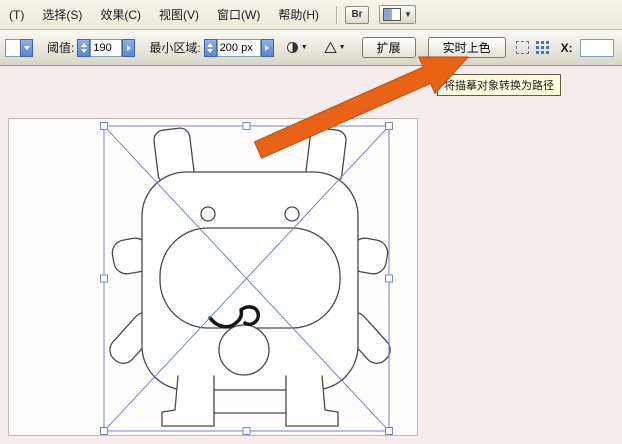 The height and width of the screenshot is (444, 622). What do you see at coordinates (392, 14) in the screenshot?
I see `panels-glyph` at bounding box center [392, 14].